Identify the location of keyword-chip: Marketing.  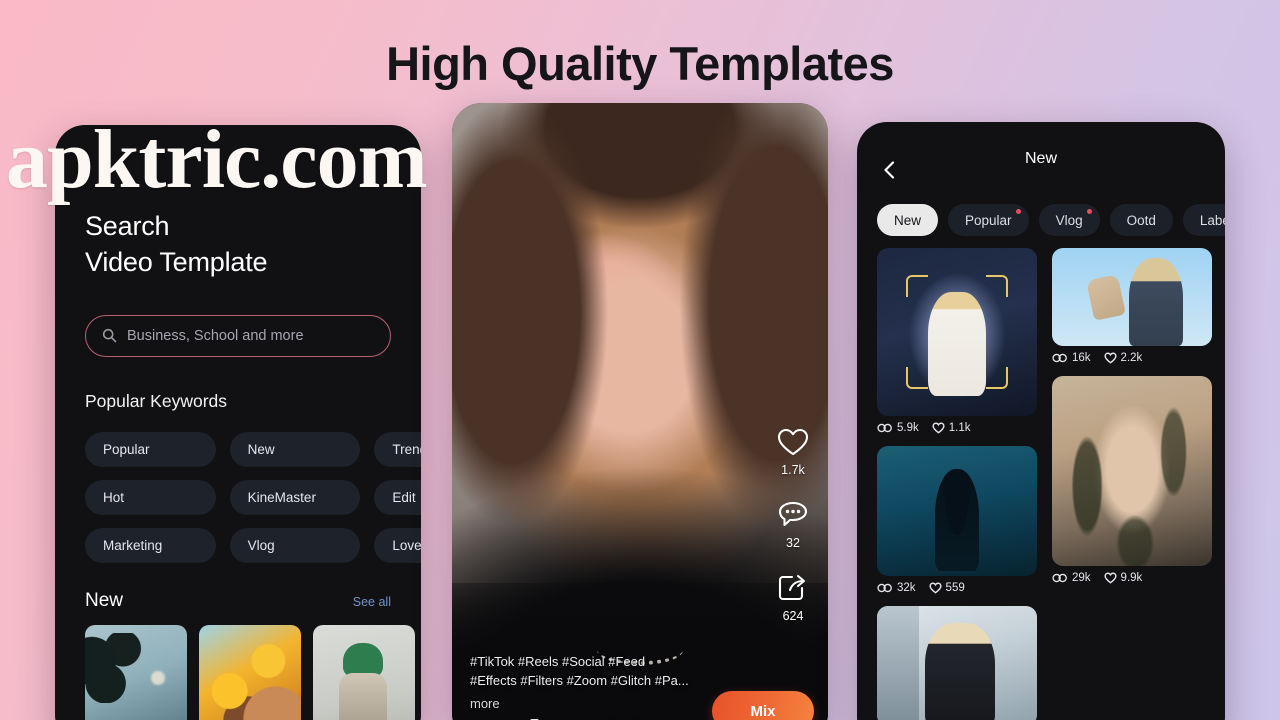
(150, 545).